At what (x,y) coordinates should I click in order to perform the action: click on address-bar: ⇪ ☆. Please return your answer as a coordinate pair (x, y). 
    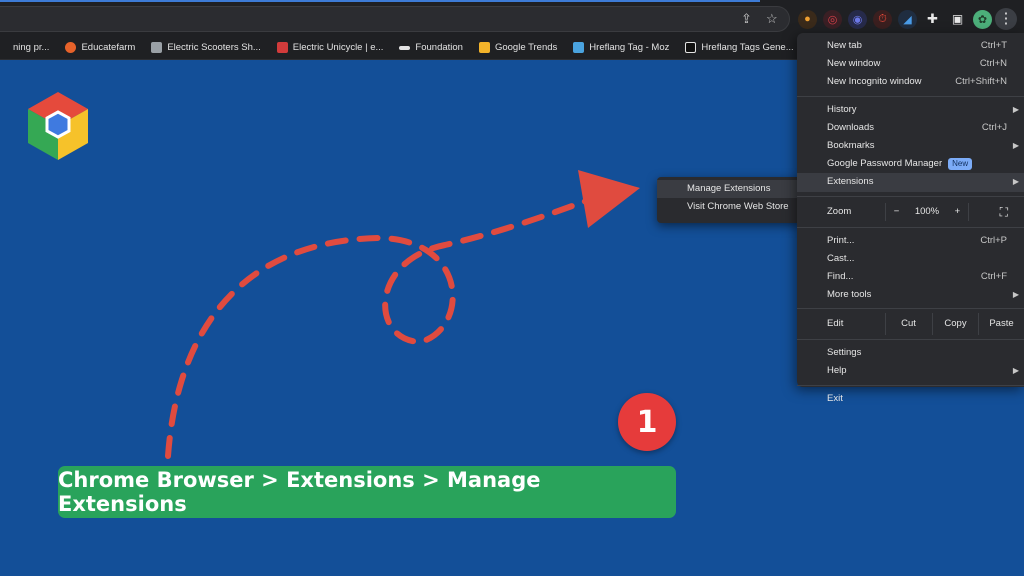
    Looking at the image, I should click on (395, 19).